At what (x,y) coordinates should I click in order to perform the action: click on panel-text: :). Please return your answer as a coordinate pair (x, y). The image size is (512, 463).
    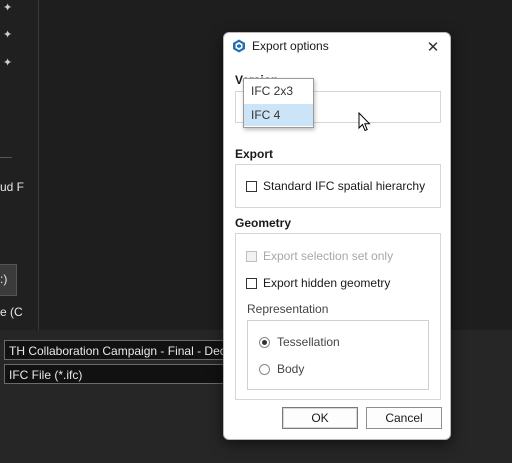
    Looking at the image, I should click on (4, 279).